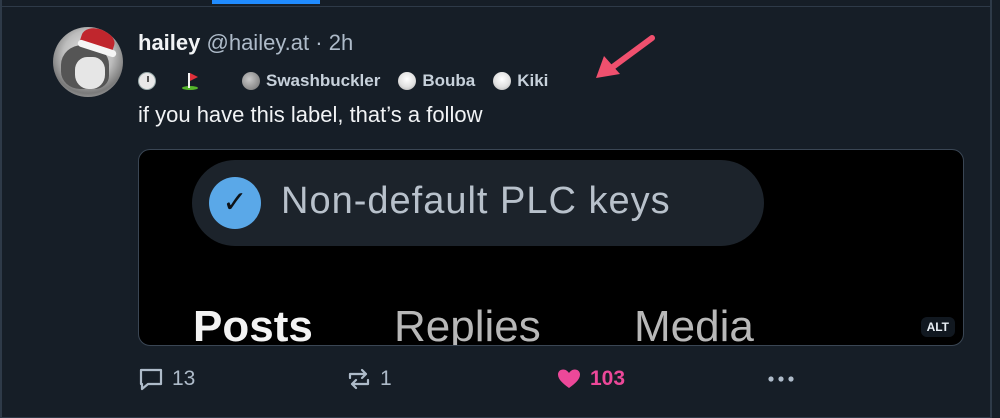 This screenshot has height=418, width=1000. Describe the element at coordinates (151, 379) in the screenshot. I see `reply-icon` at that location.